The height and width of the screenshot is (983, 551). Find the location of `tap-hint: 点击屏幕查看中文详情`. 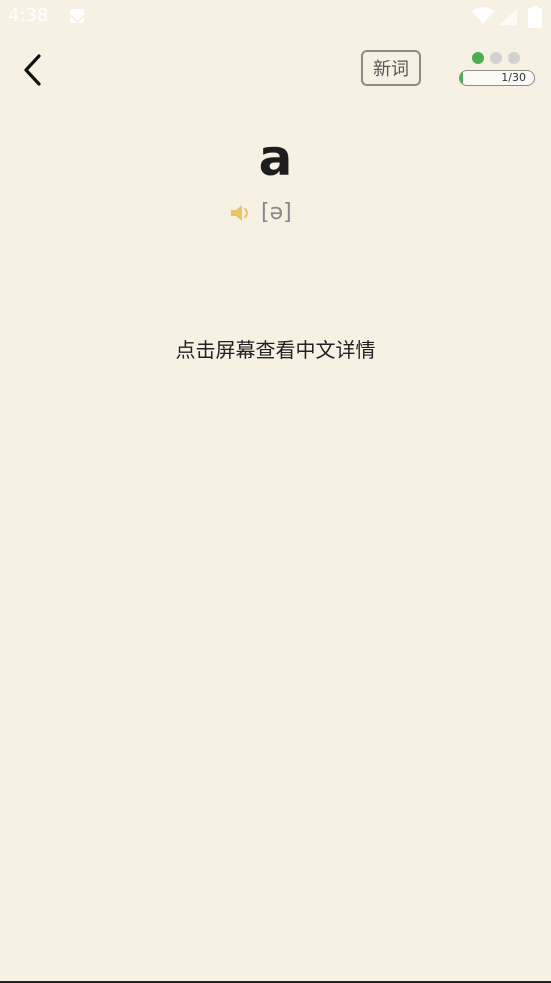

tap-hint: 点击屏幕查看中文详情 is located at coordinates (275, 348).